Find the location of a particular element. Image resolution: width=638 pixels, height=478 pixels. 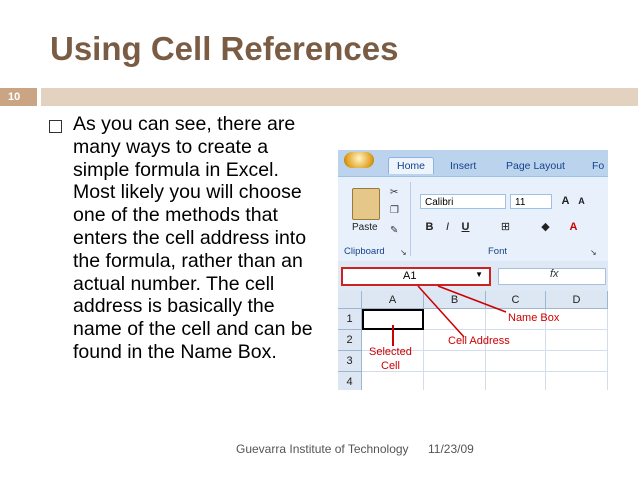

annotation-name-box: Name Box is located at coordinates (534, 318).